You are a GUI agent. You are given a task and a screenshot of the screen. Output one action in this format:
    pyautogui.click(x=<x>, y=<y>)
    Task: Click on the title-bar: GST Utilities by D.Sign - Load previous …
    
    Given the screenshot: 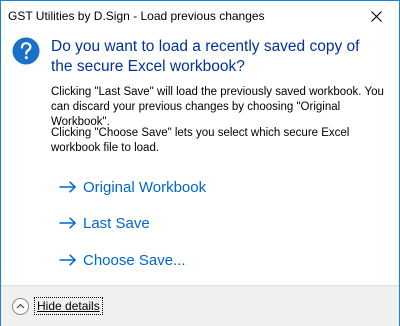 What is the action you would take?
    pyautogui.click(x=200, y=16)
    